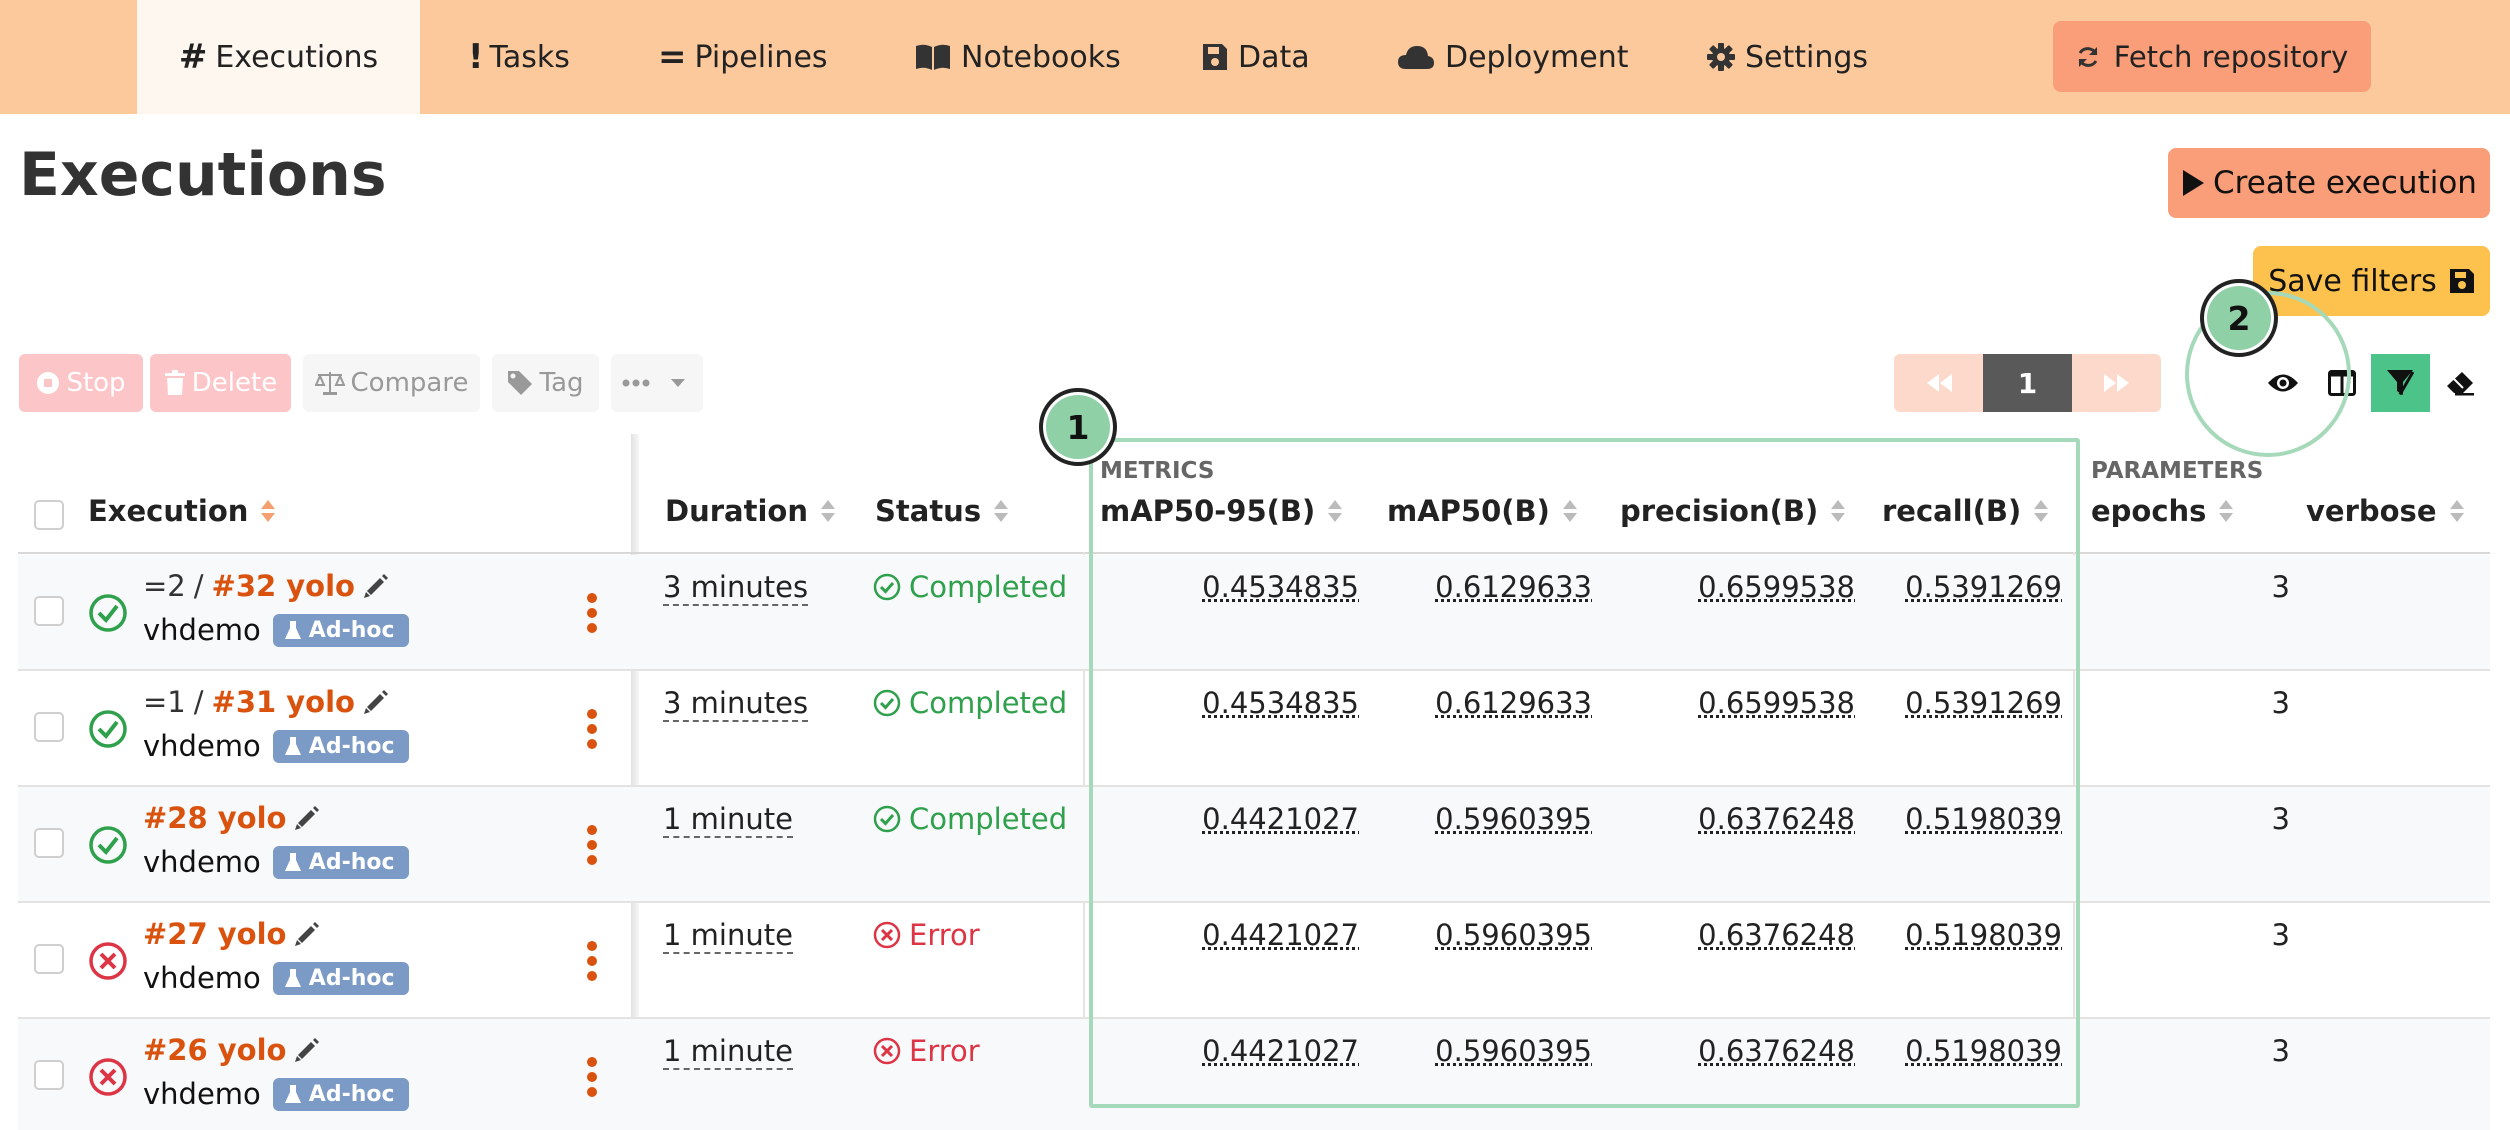  Describe the element at coordinates (276, 956) in the screenshot. I see `execution-cell: #27 yolo vhdemo Ad-hoc` at that location.